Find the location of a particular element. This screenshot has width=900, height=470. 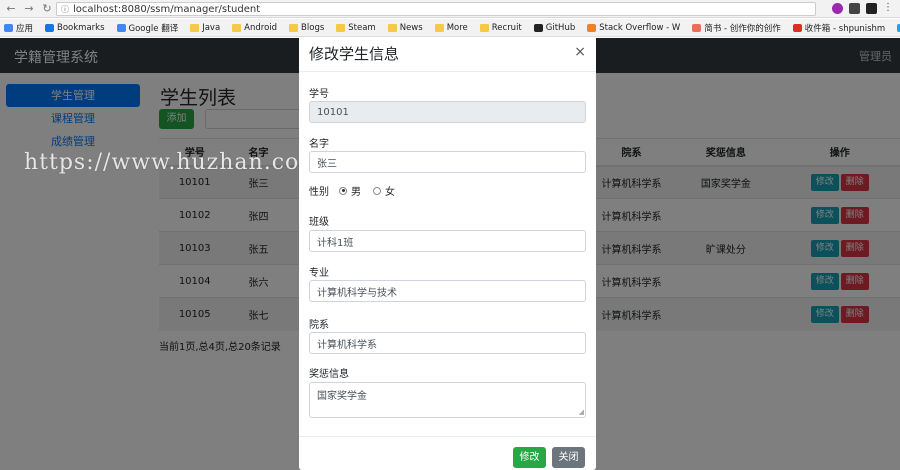

gender-male-radio is located at coordinates (343, 190).